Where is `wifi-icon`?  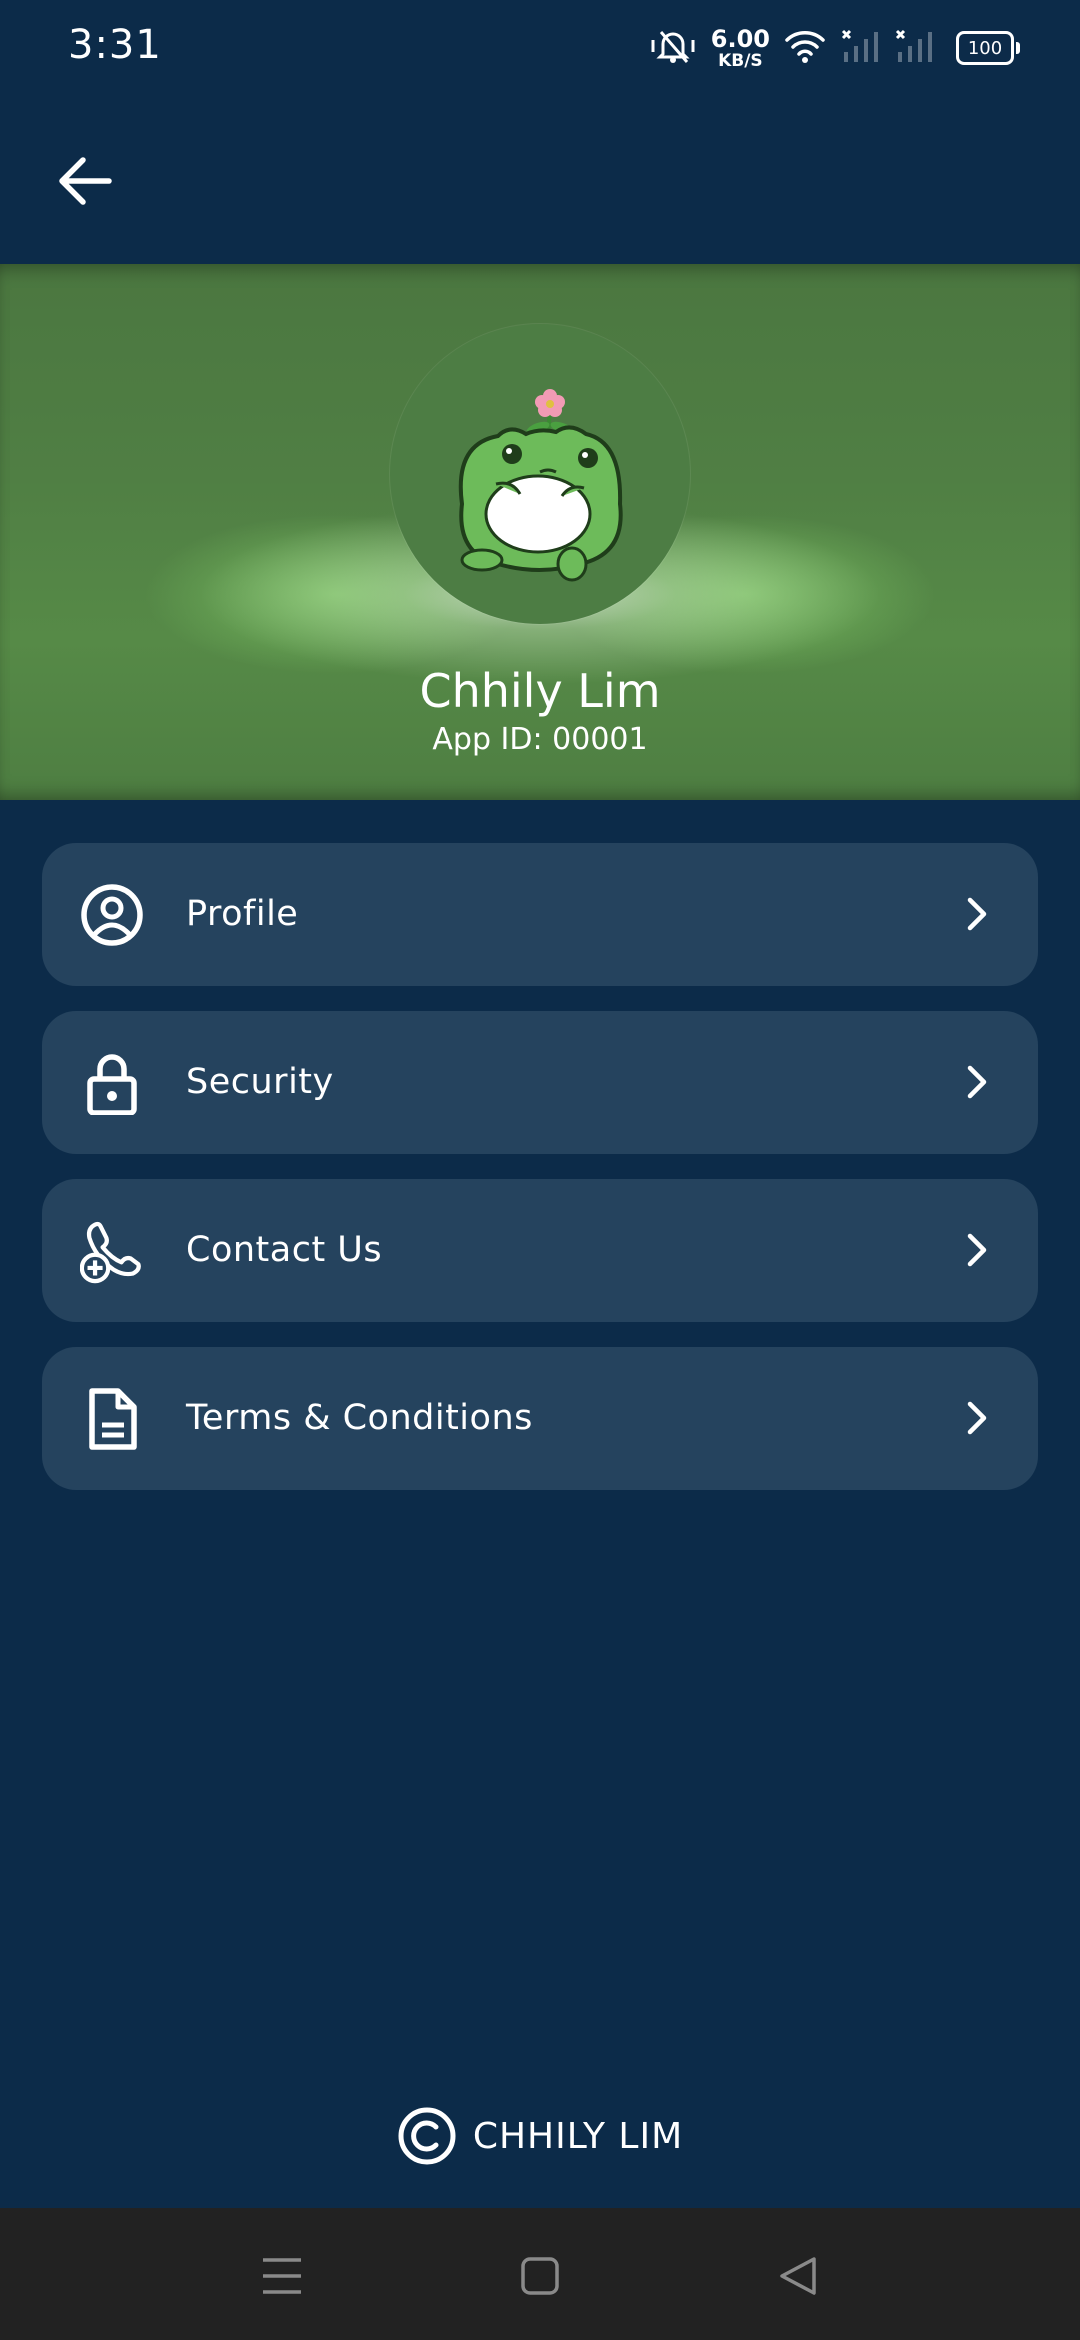 wifi-icon is located at coordinates (805, 48).